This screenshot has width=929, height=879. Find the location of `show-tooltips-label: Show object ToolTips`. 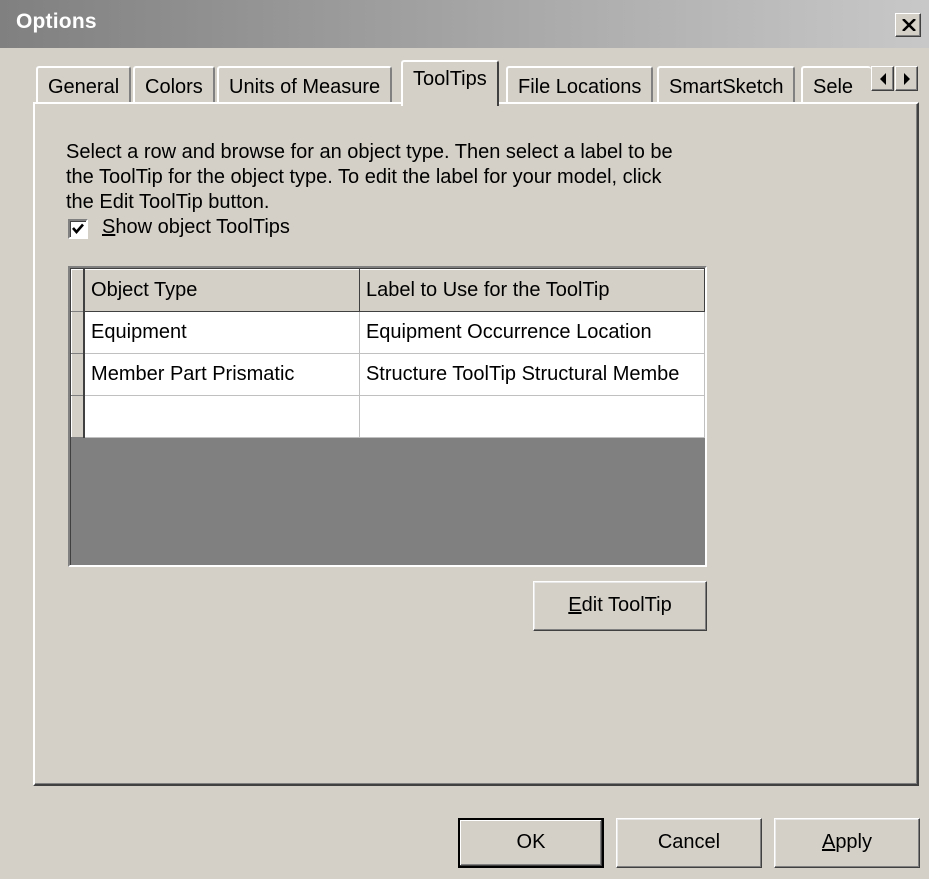

show-tooltips-label: Show object ToolTips is located at coordinates (196, 227).